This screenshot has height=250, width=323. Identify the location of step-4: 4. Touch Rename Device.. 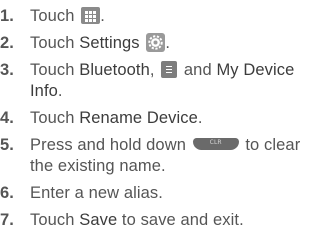
(157, 118).